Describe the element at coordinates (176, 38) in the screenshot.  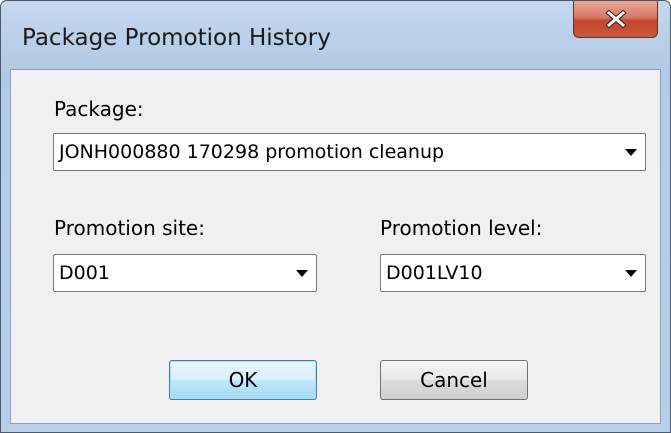
I see `window-title: Package Promotion History` at that location.